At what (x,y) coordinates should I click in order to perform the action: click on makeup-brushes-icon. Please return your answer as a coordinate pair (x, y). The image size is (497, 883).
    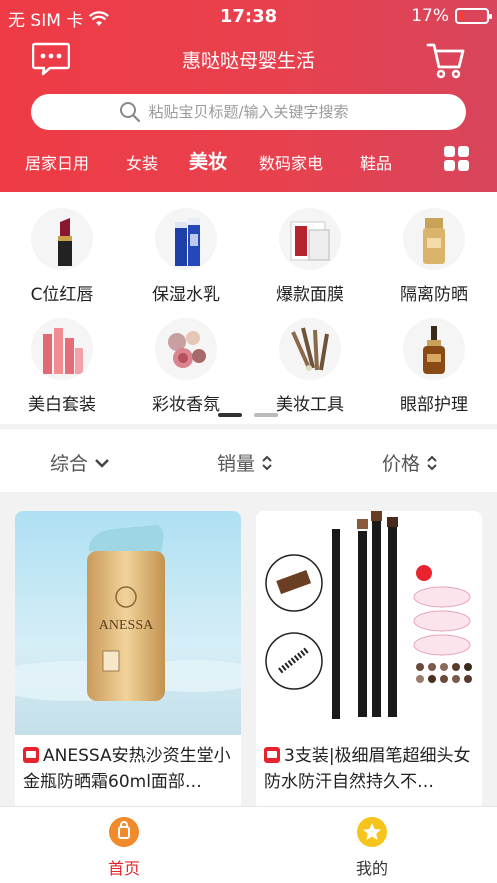
    Looking at the image, I should click on (310, 349).